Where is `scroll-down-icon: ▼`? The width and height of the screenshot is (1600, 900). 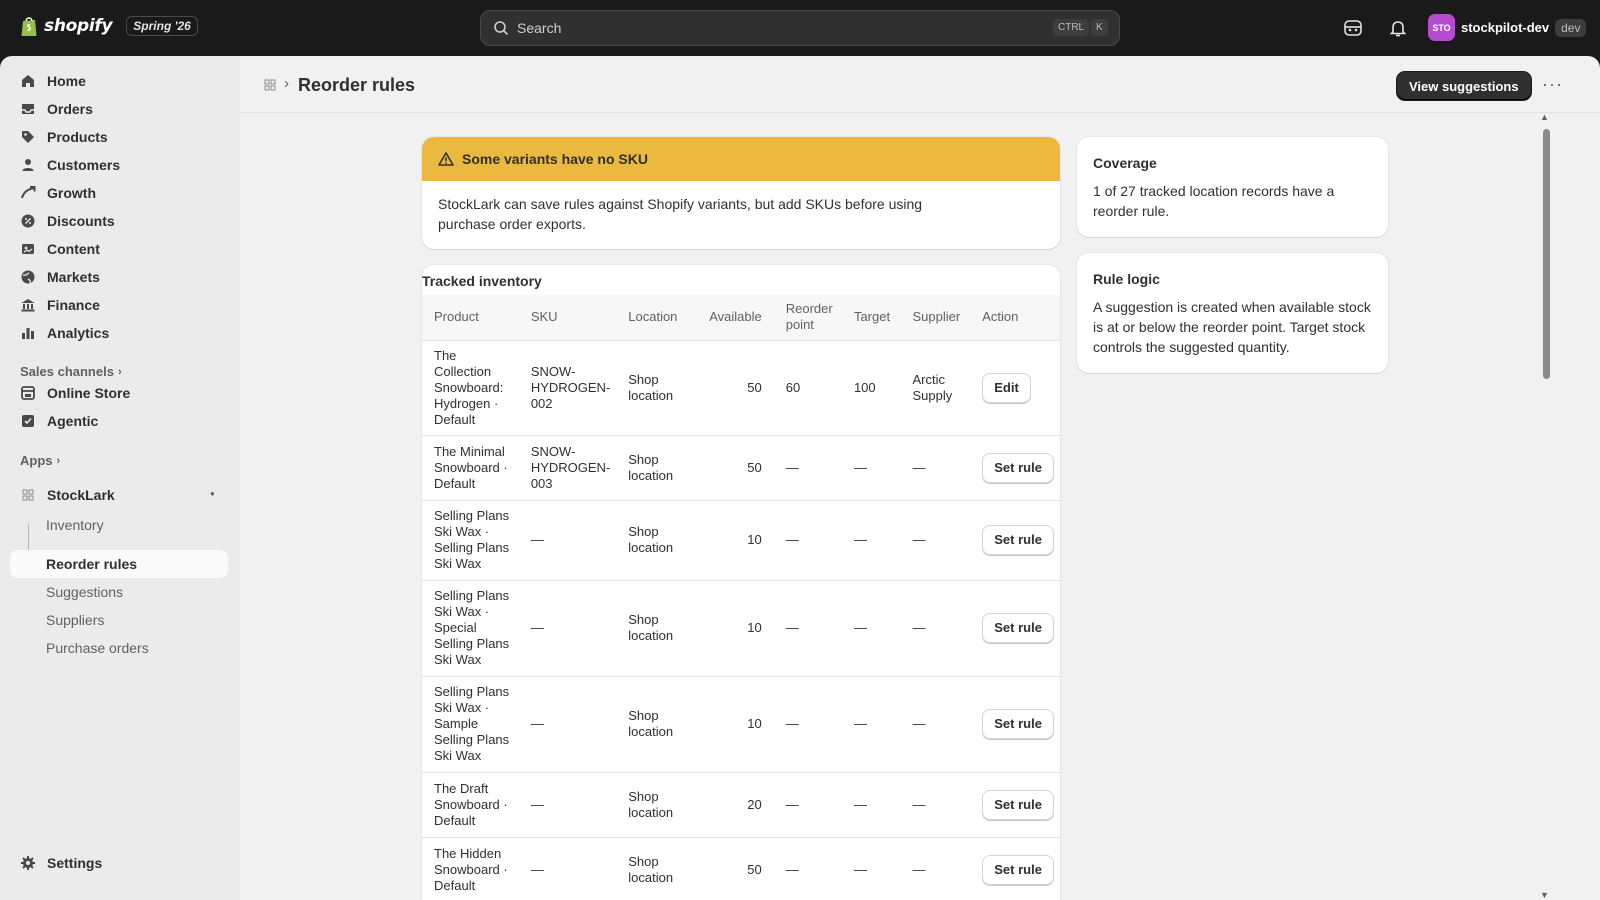 scroll-down-icon: ▼ is located at coordinates (1544, 895).